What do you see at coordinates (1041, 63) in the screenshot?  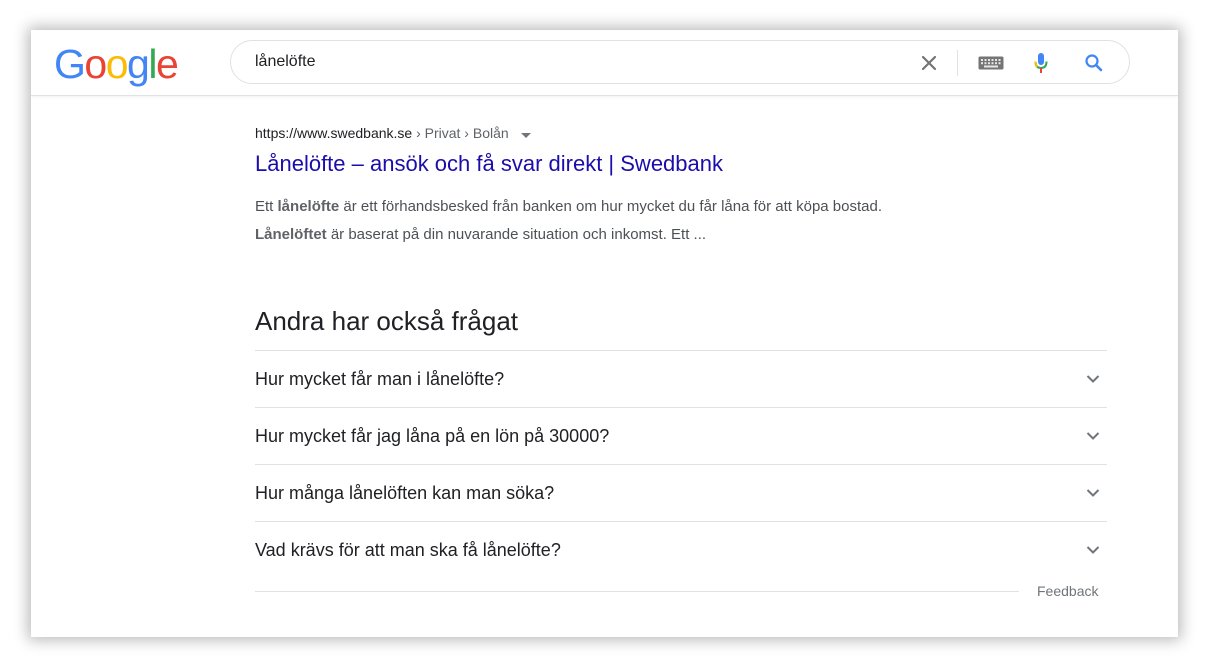 I see `microphone-icon` at bounding box center [1041, 63].